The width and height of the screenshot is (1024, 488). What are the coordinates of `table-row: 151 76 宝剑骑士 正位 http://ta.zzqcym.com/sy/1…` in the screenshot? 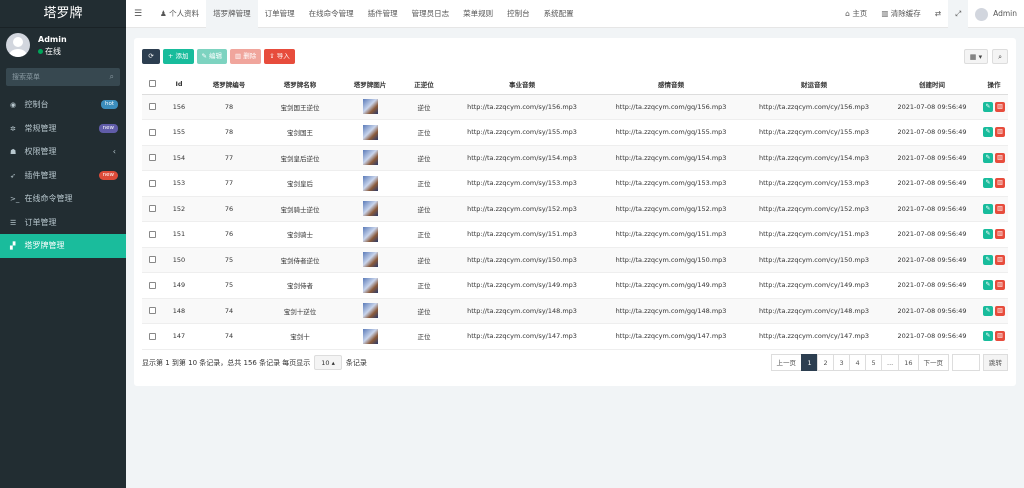 It's located at (575, 234).